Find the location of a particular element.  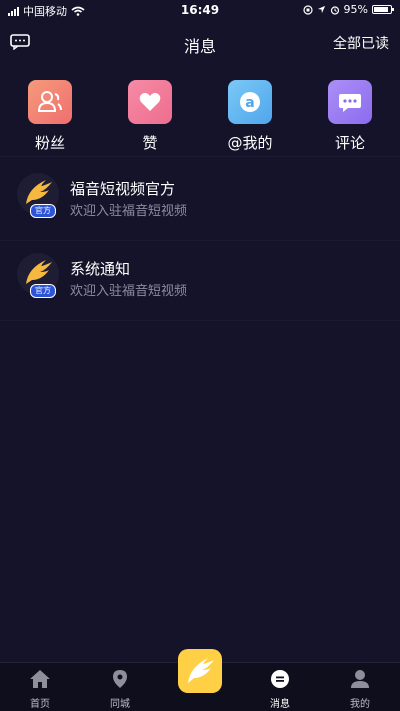

message-title: 系统通知 is located at coordinates (100, 269).